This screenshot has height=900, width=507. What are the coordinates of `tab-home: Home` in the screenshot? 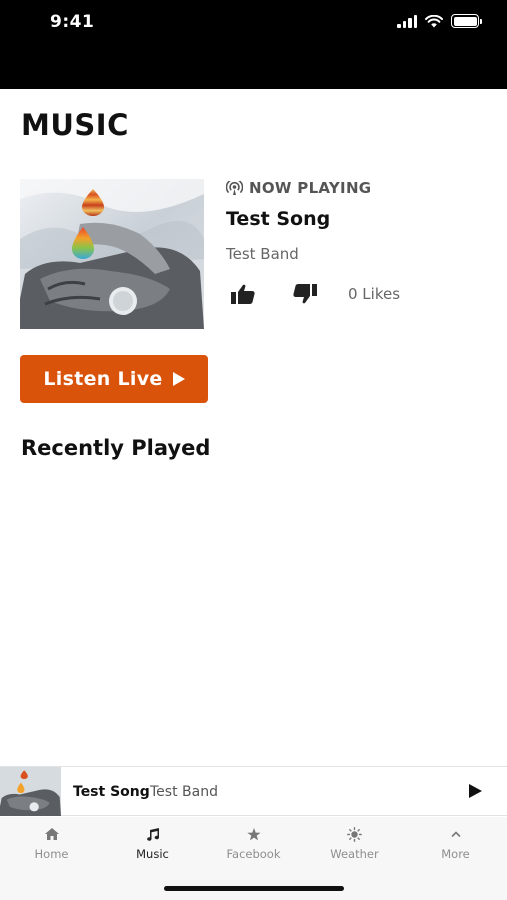 It's located at (51, 843).